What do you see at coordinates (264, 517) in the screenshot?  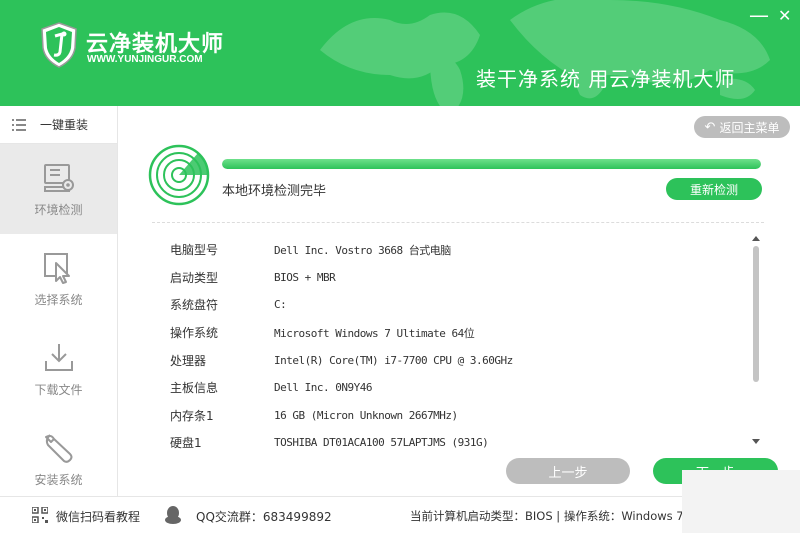 I see `qq-group-text: QQ交流群：683499892` at bounding box center [264, 517].